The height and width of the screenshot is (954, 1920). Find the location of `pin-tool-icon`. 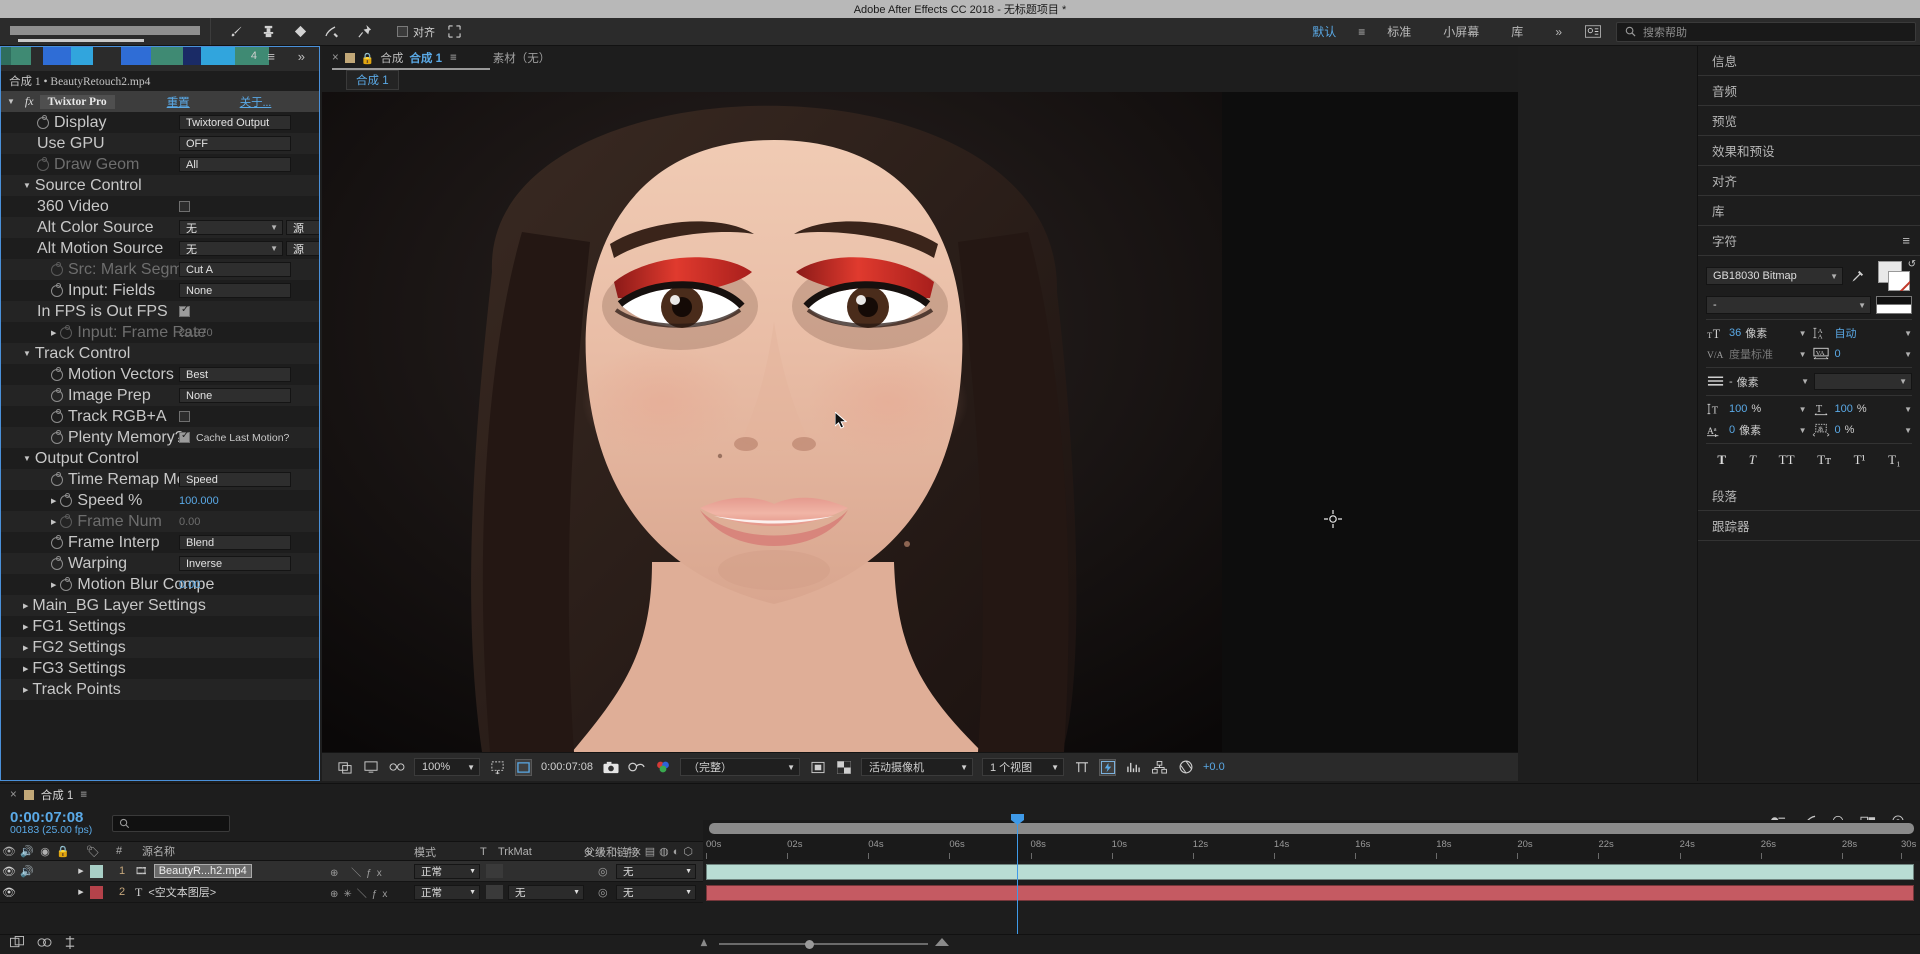

pin-tool-icon is located at coordinates (364, 32).